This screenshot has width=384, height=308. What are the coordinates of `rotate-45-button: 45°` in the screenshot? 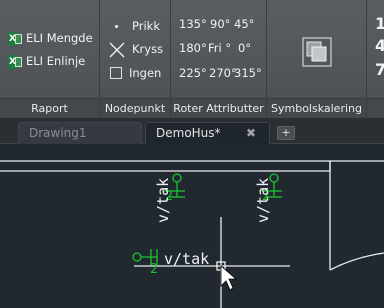 It's located at (244, 24).